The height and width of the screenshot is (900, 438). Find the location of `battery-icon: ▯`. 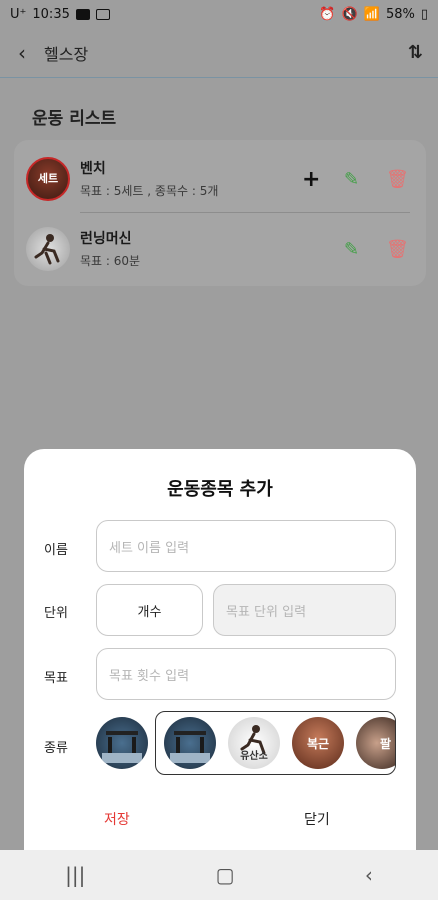

battery-icon: ▯ is located at coordinates (424, 14).